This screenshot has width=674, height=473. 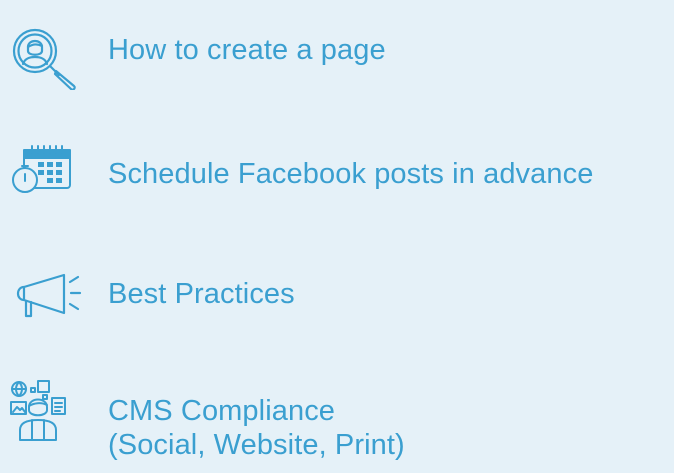 I want to click on search-user-icon, so click(x=44, y=59).